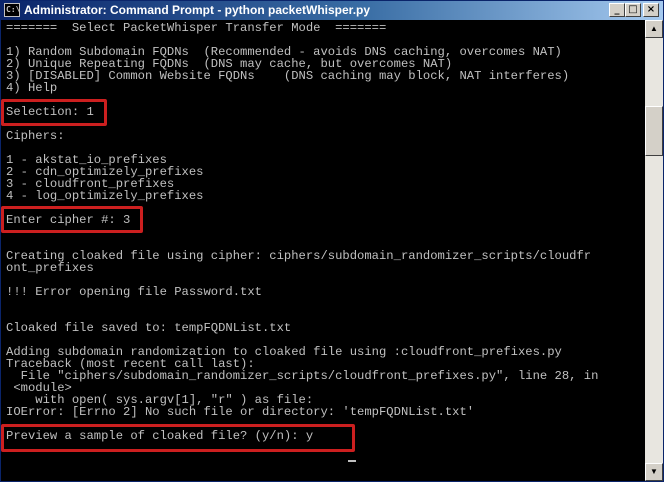 The image size is (664, 482). Describe the element at coordinates (134, 292) in the screenshot. I see `error-line: !!! Error opening file Password.txt` at that location.